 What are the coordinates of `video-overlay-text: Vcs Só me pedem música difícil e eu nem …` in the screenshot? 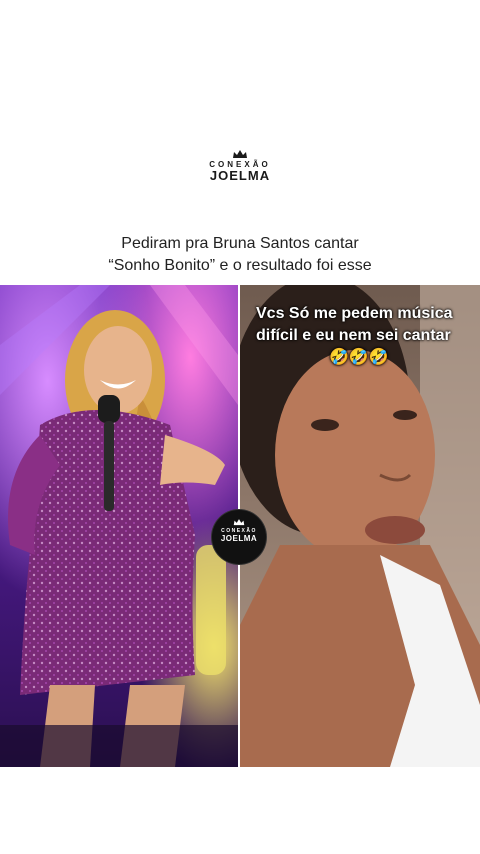 It's located at (367, 336).